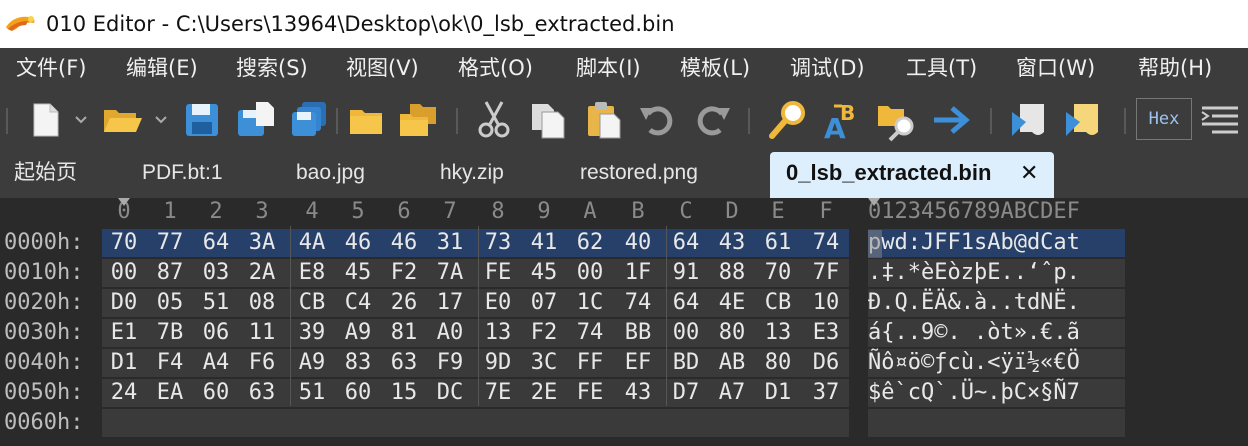  Describe the element at coordinates (358, 243) in the screenshot. I see `hex-byte-cell: 46` at that location.